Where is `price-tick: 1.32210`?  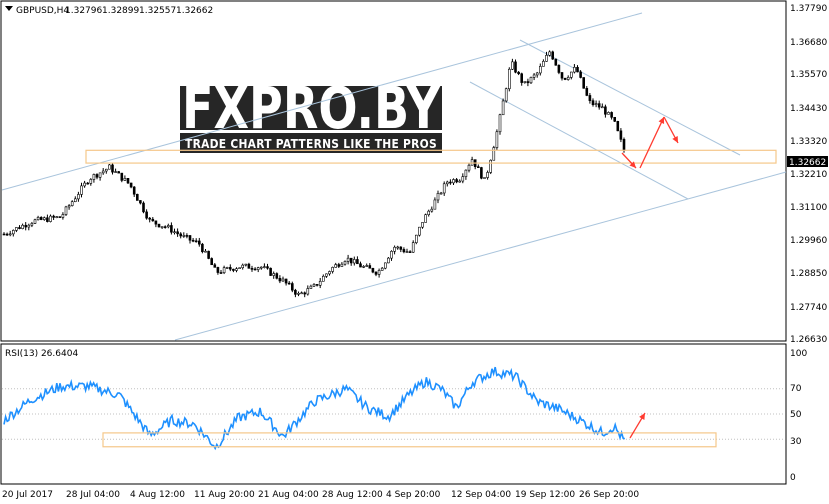 price-tick: 1.32210 is located at coordinates (808, 175).